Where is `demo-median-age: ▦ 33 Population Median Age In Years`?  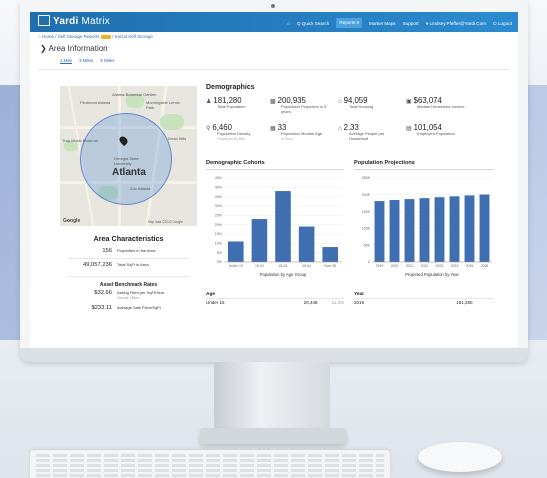 demo-median-age: ▦ 33 Population Median Age In Years is located at coordinates (303, 132).